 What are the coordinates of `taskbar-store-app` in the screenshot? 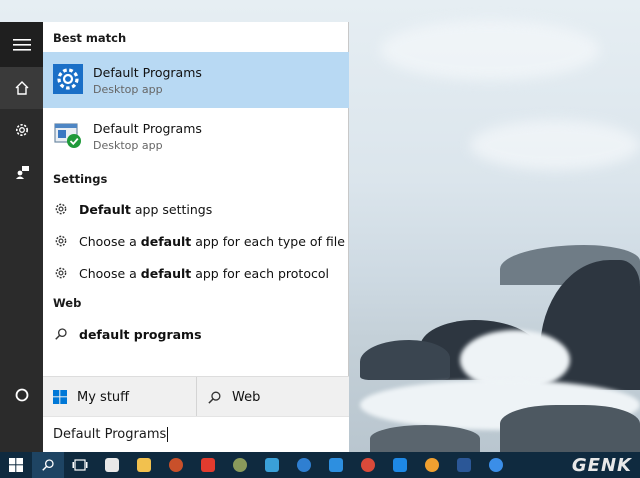 It's located at (112, 465).